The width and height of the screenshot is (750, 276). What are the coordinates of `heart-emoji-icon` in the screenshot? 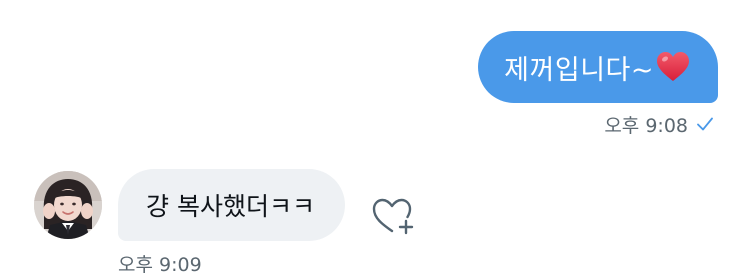 It's located at (673, 66).